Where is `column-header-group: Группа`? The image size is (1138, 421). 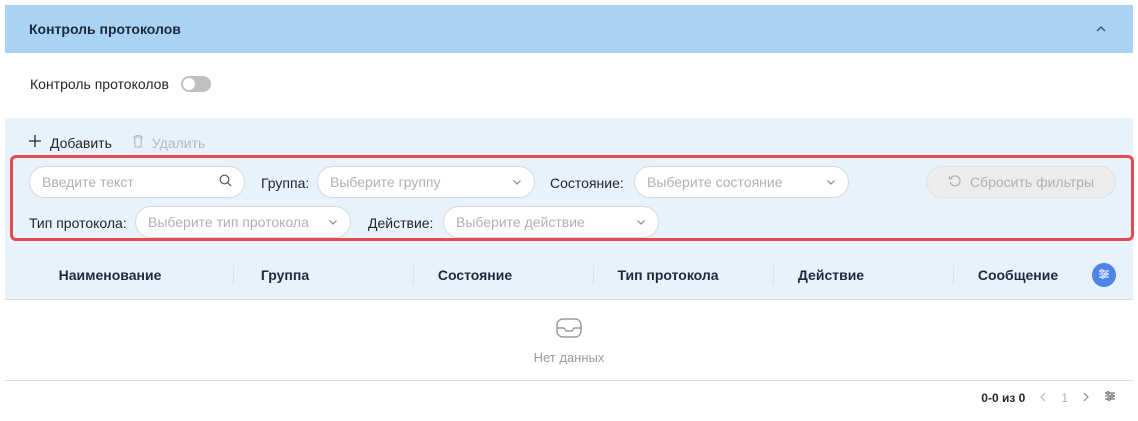
column-header-group: Группа is located at coordinates (285, 275).